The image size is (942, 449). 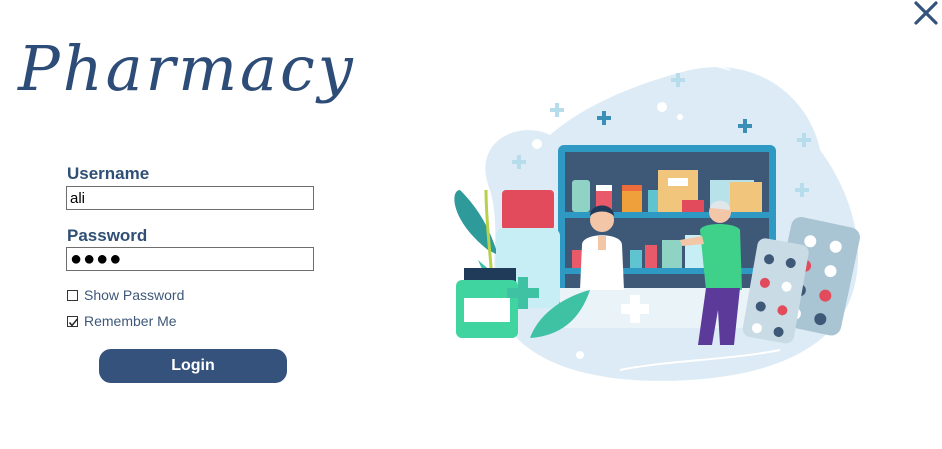 I want to click on close-icon, so click(x=926, y=13).